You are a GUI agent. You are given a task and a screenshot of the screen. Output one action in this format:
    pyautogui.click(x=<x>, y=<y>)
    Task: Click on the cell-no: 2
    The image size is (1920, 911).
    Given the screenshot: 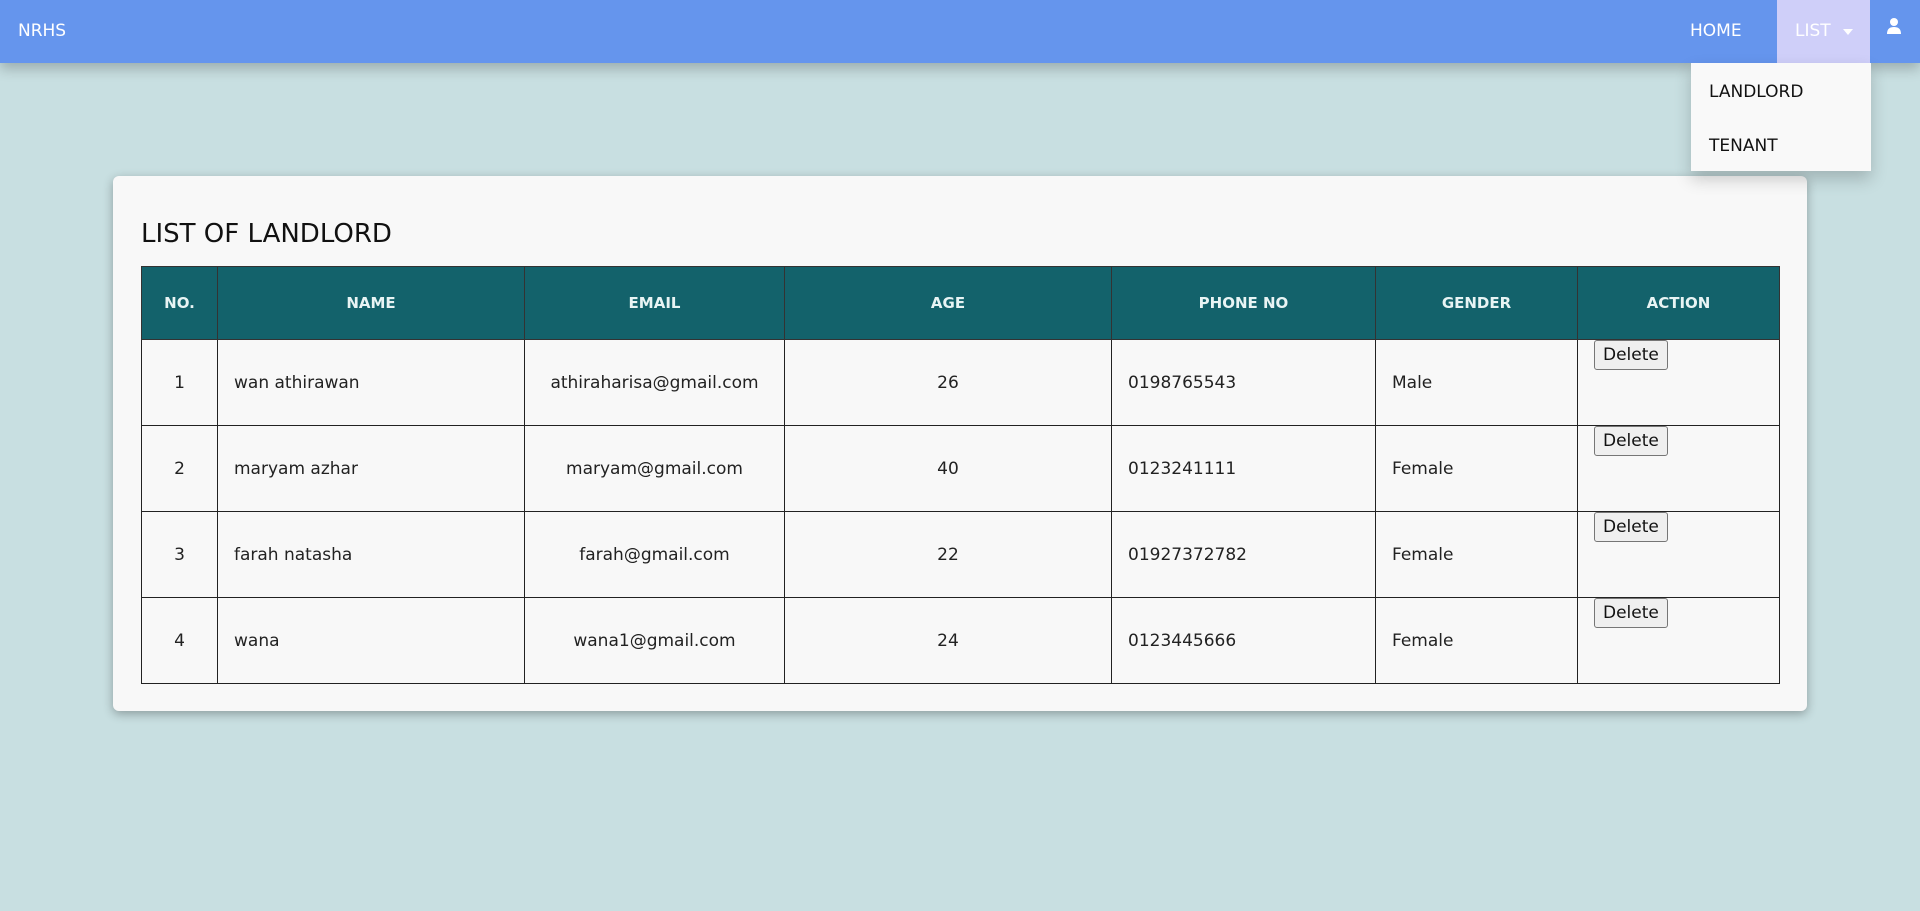 What is the action you would take?
    pyautogui.click(x=179, y=468)
    